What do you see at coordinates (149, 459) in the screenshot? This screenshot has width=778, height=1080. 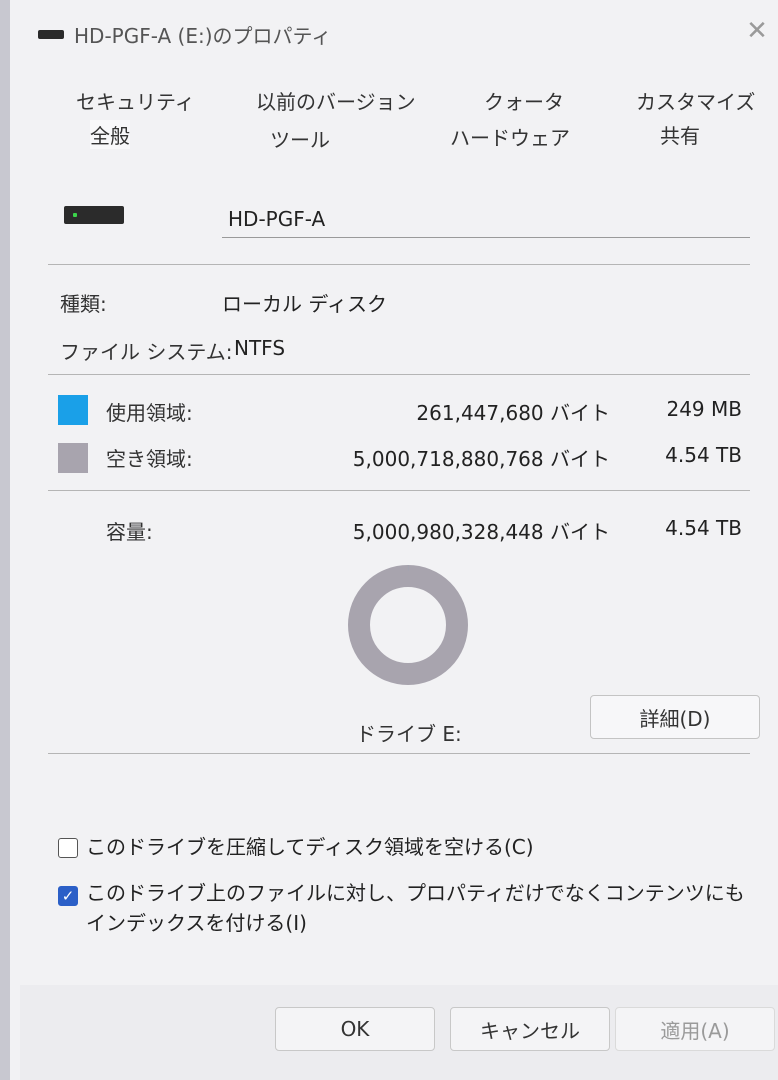 I see `free-space-label: 空き領域:` at bounding box center [149, 459].